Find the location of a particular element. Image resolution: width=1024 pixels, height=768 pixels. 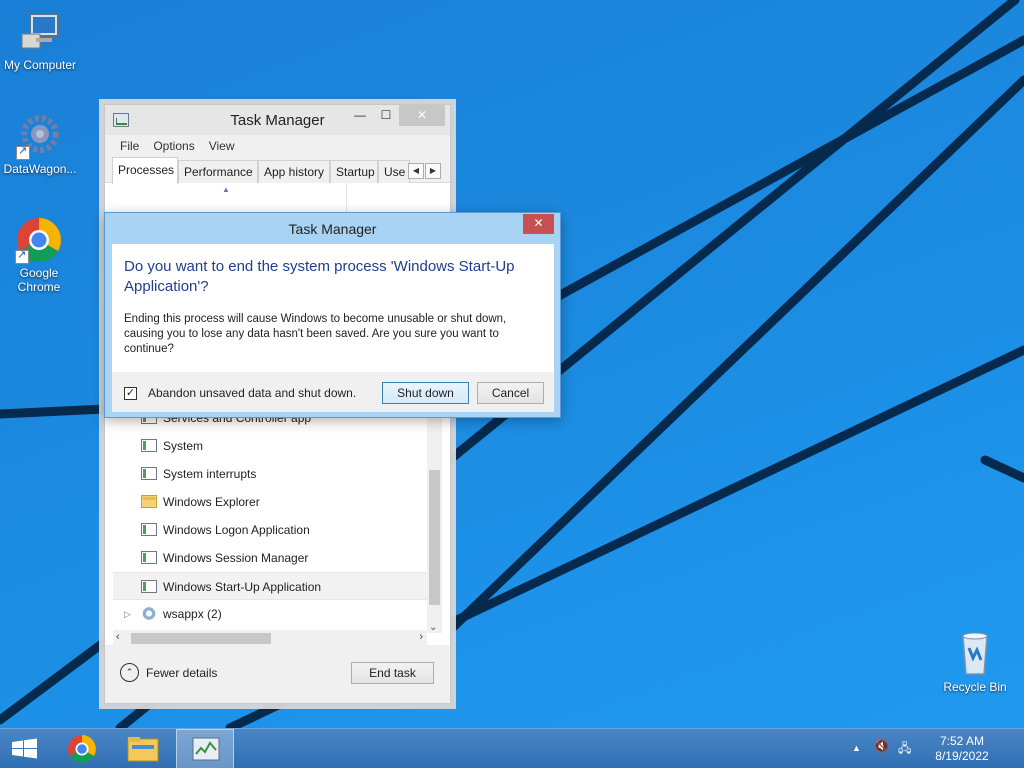

sort-ascending-icon: ▲ is located at coordinates (226, 189).